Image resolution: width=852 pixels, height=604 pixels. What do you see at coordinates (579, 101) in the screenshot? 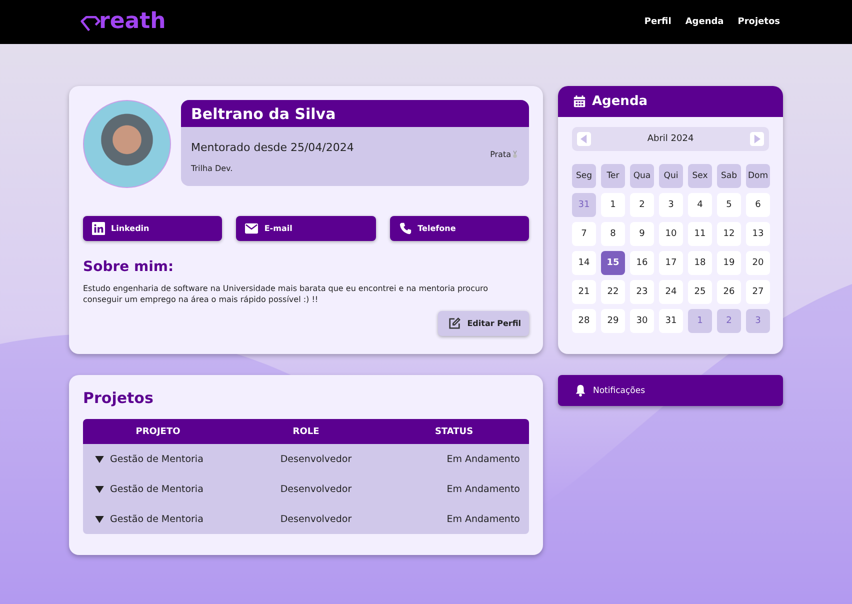
I see `calendar-icon` at bounding box center [579, 101].